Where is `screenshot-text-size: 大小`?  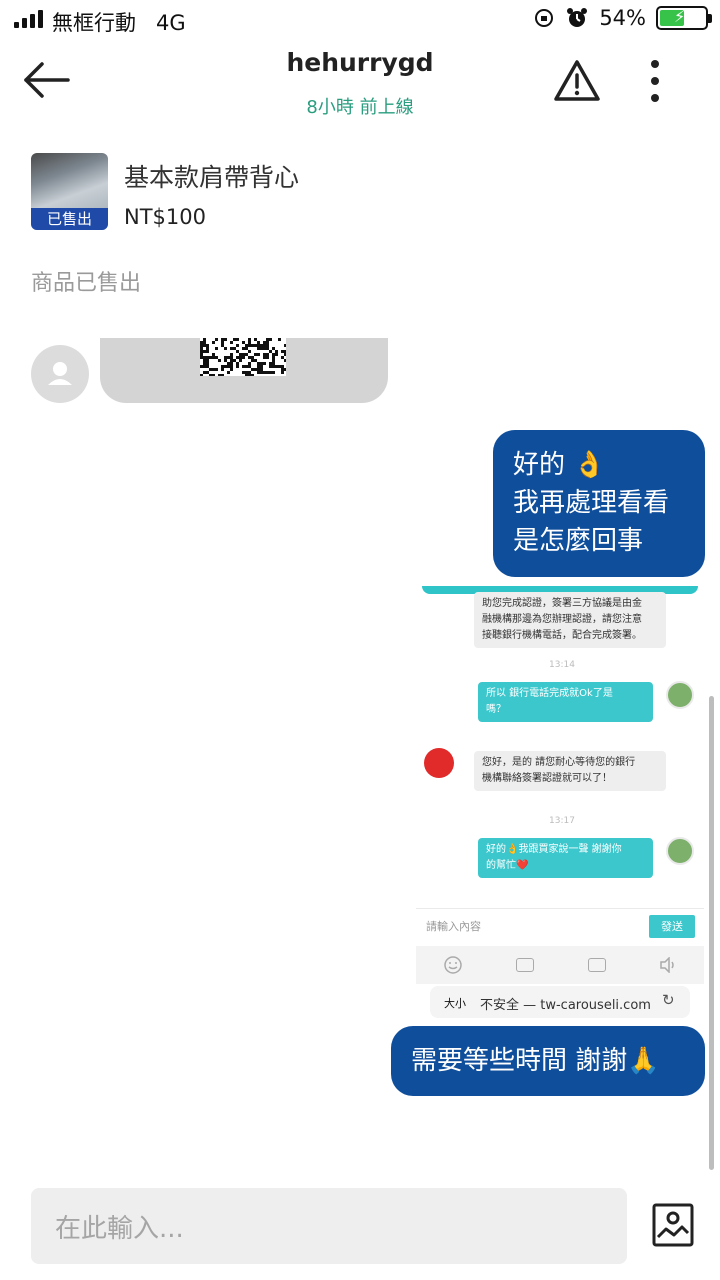 screenshot-text-size: 大小 is located at coordinates (455, 1003).